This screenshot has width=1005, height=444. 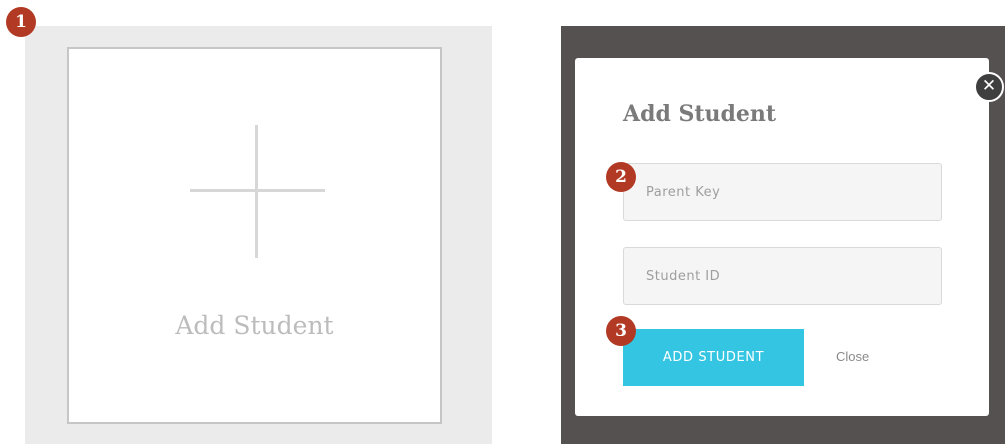 What do you see at coordinates (621, 177) in the screenshot?
I see `step-badge-2: 2` at bounding box center [621, 177].